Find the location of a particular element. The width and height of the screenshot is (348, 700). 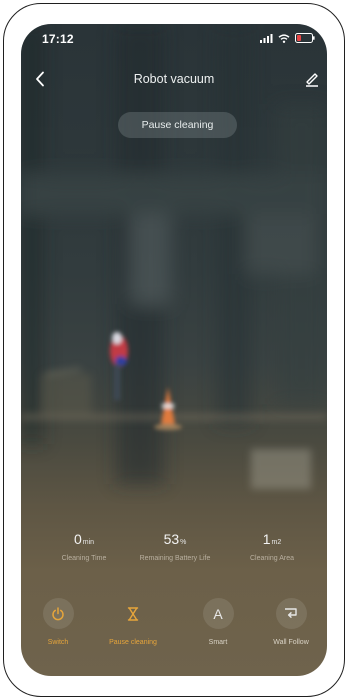

stat-cleaning-area: 1m2 Cleaning Area is located at coordinates (272, 546).